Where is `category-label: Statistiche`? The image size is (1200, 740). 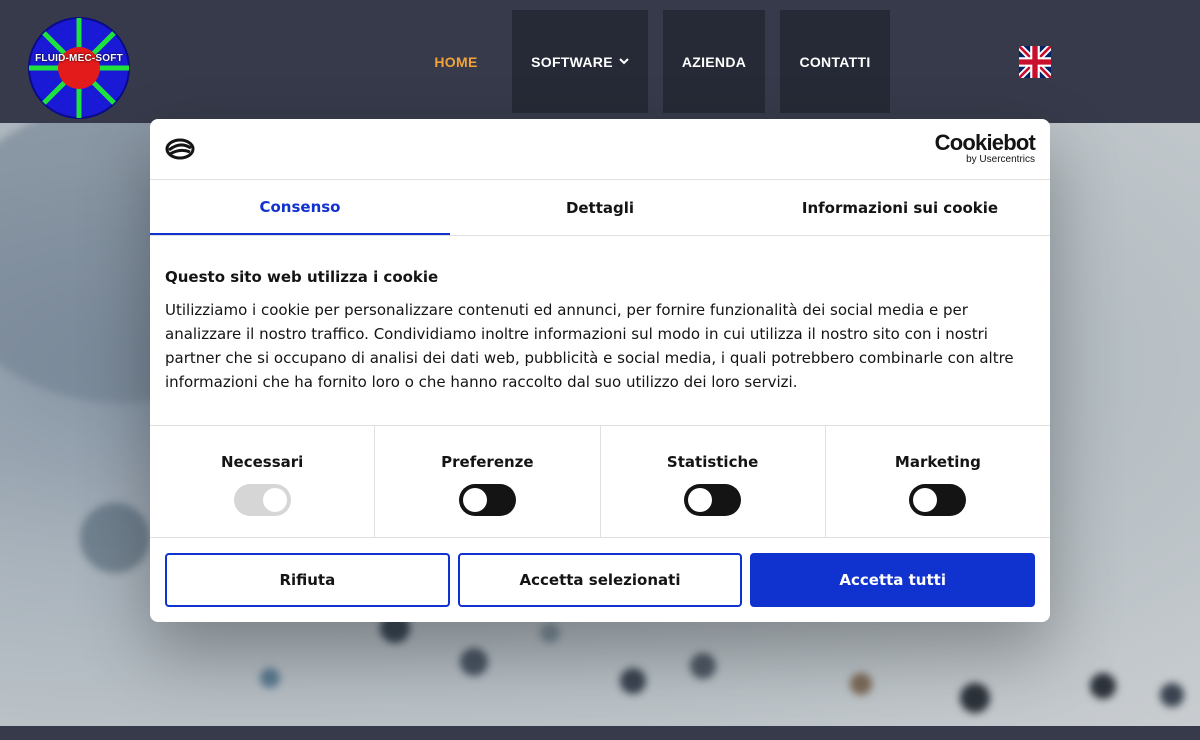
category-label: Statistiche is located at coordinates (712, 462).